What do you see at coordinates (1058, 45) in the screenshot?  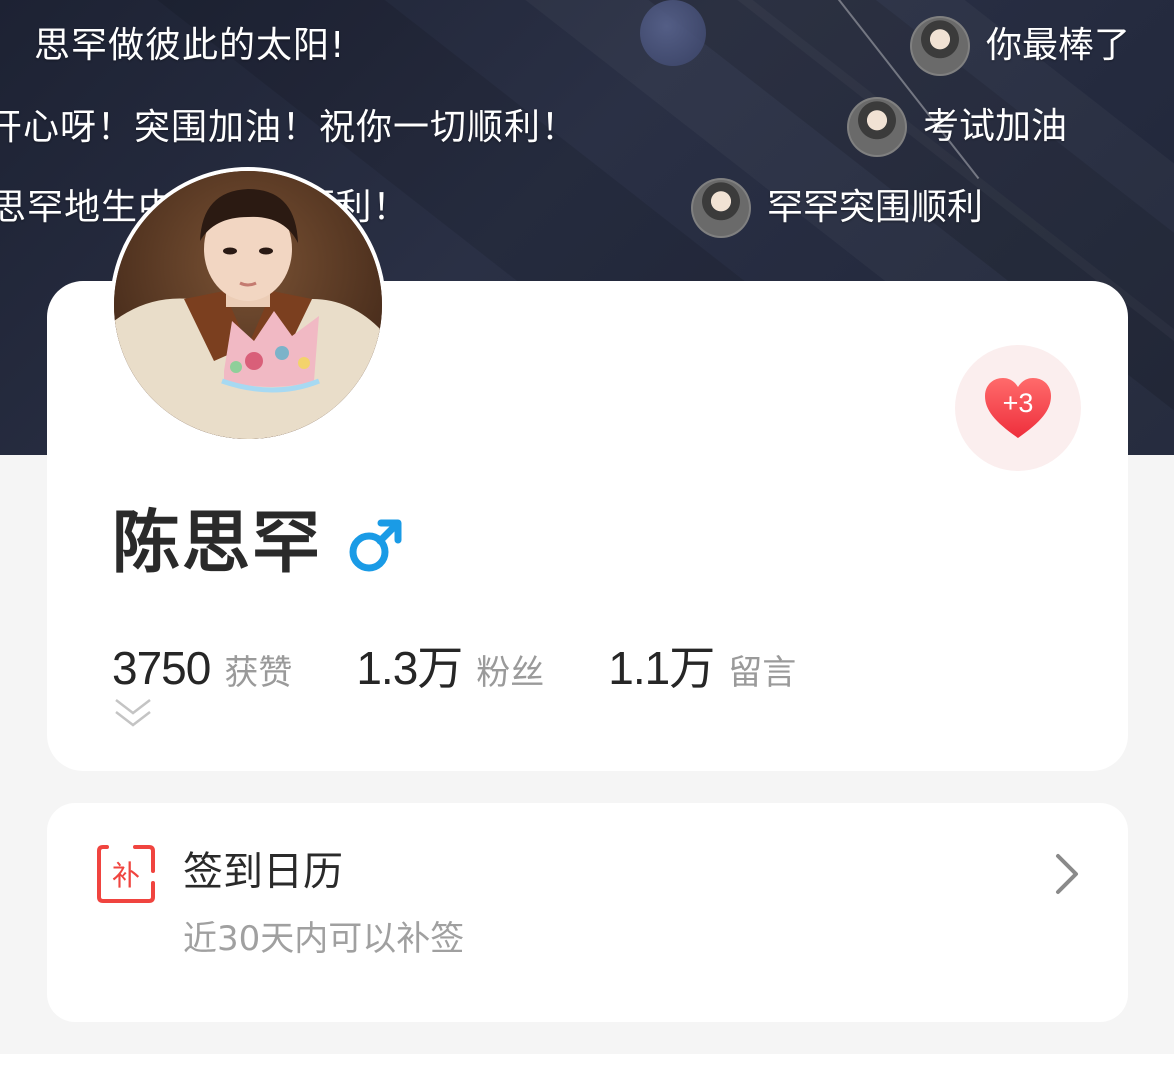 I see `danmaku-text: 你最棒了` at bounding box center [1058, 45].